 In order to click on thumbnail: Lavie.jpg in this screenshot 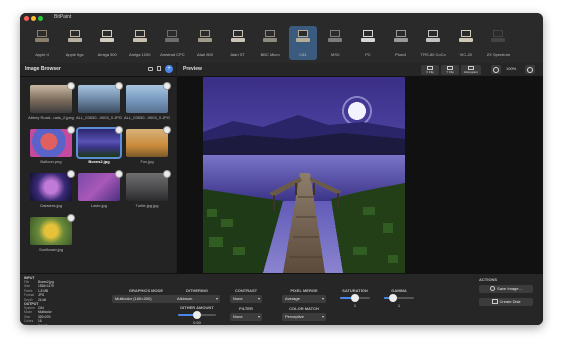, I will do `click(100, 191)`.